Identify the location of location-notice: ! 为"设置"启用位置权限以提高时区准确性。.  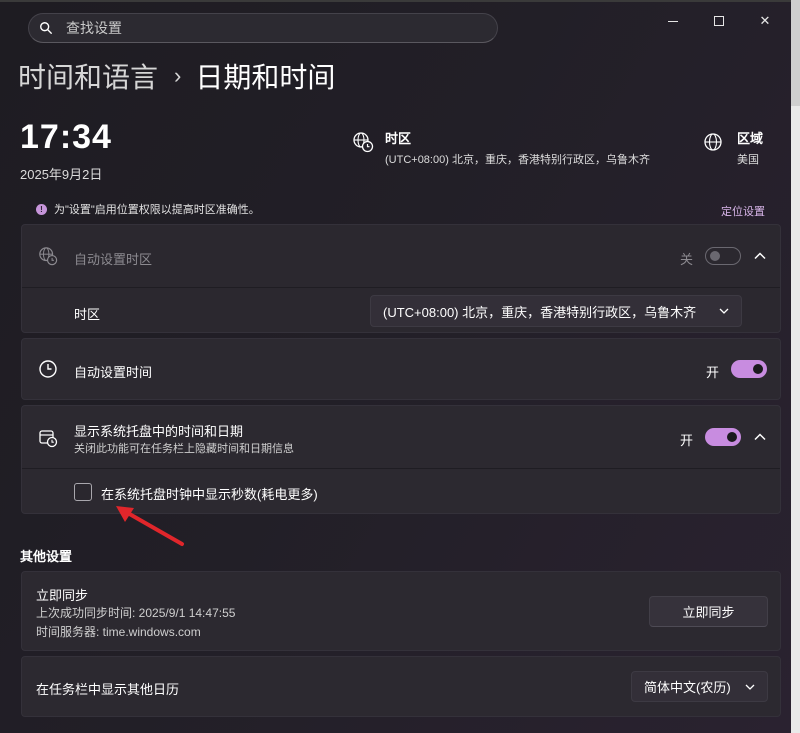
(148, 209).